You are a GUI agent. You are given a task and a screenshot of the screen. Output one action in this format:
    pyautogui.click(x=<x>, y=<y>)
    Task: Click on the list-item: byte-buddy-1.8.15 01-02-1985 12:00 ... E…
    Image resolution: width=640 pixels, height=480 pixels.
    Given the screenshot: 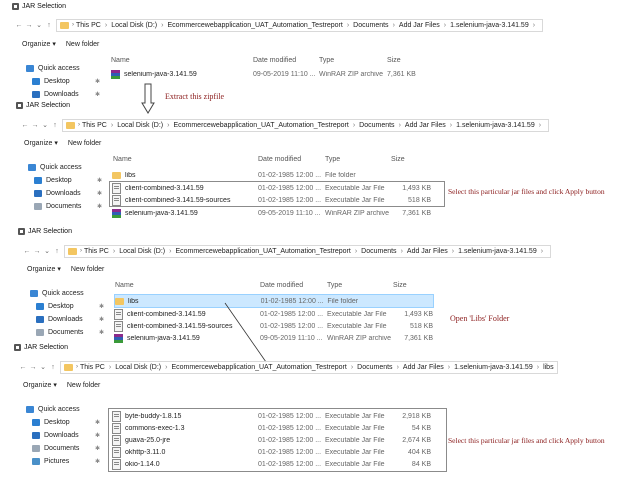 What is the action you would take?
    pyautogui.click(x=279, y=416)
    